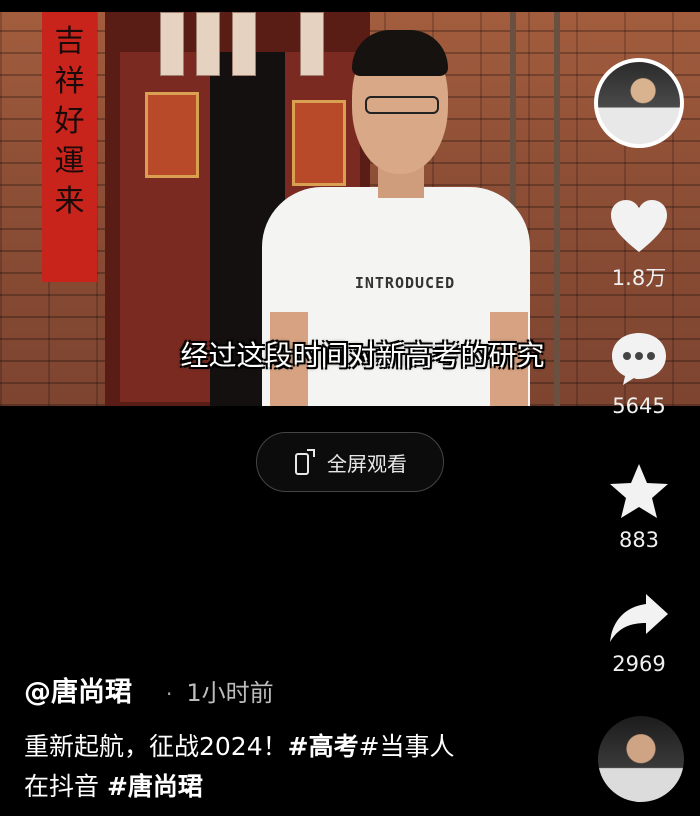 The width and height of the screenshot is (700, 816). I want to click on video-subtitle: 经过这段时间对新高考的研究, so click(362, 355).